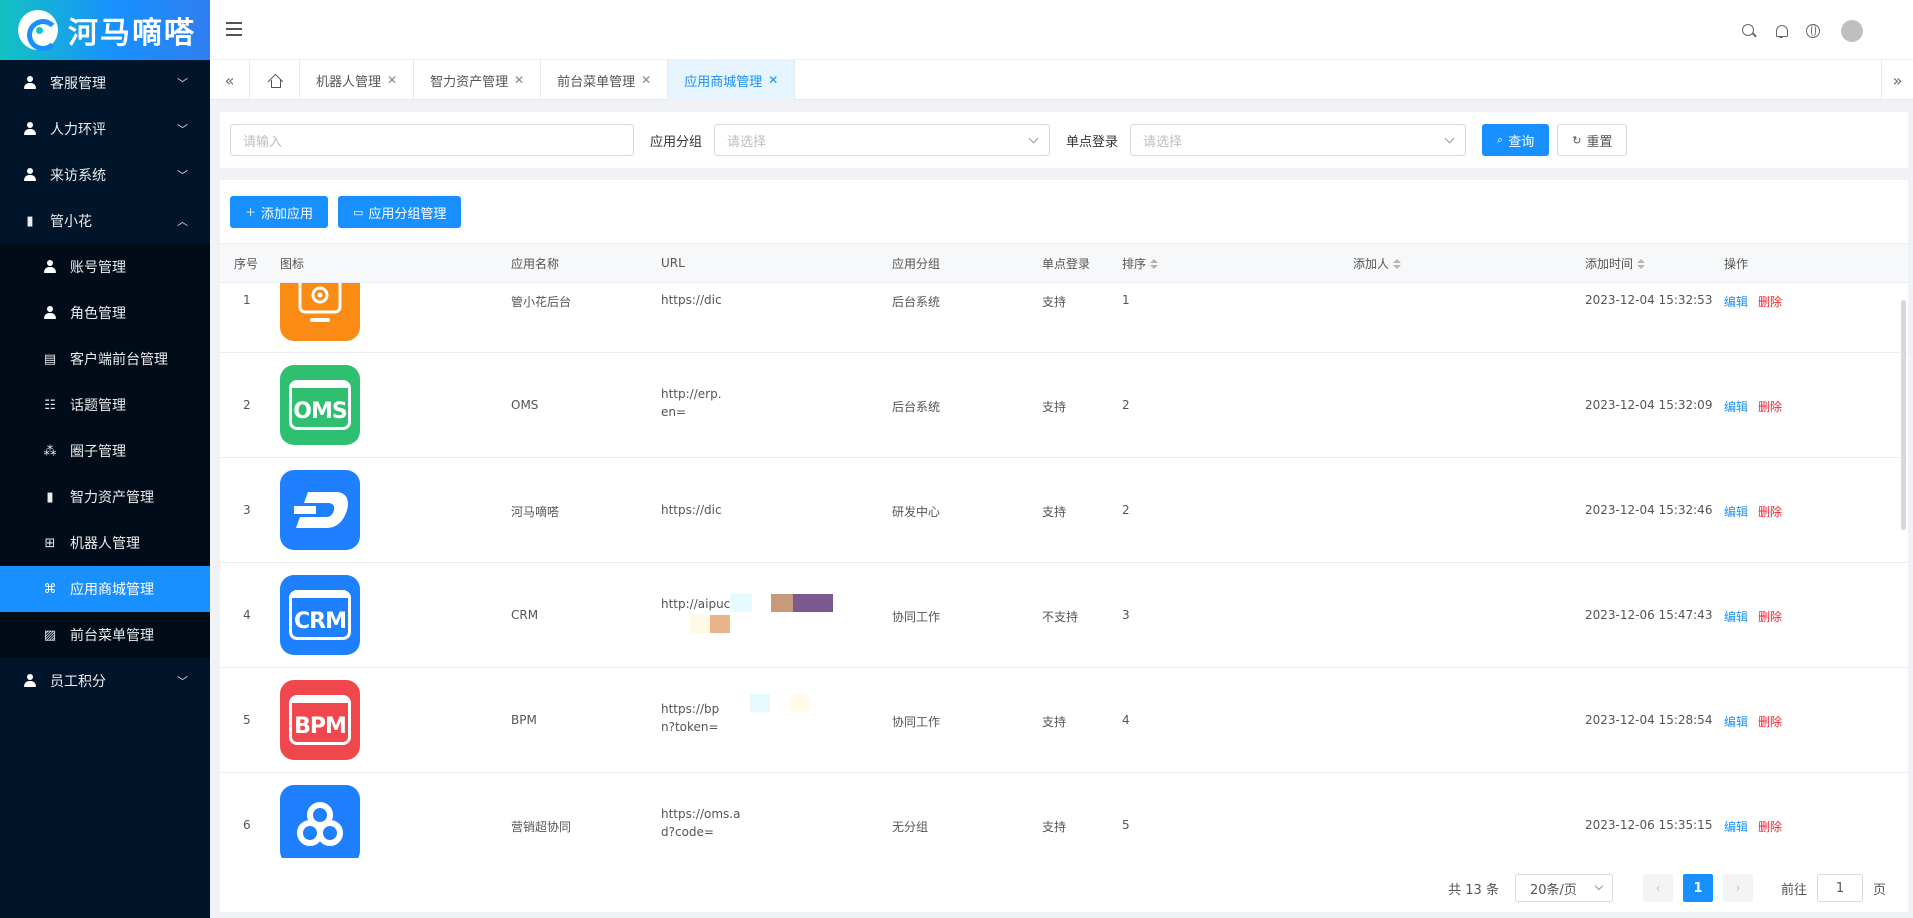  What do you see at coordinates (105, 129) in the screenshot?
I see `sidebar-item-hr: 人力环评 ﹀` at bounding box center [105, 129].